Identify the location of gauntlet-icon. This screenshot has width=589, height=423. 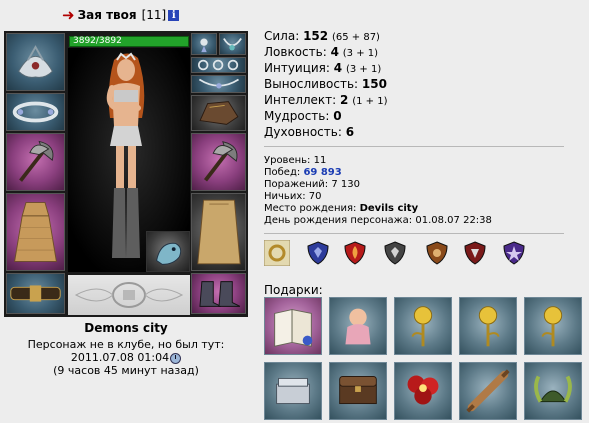
(219, 113).